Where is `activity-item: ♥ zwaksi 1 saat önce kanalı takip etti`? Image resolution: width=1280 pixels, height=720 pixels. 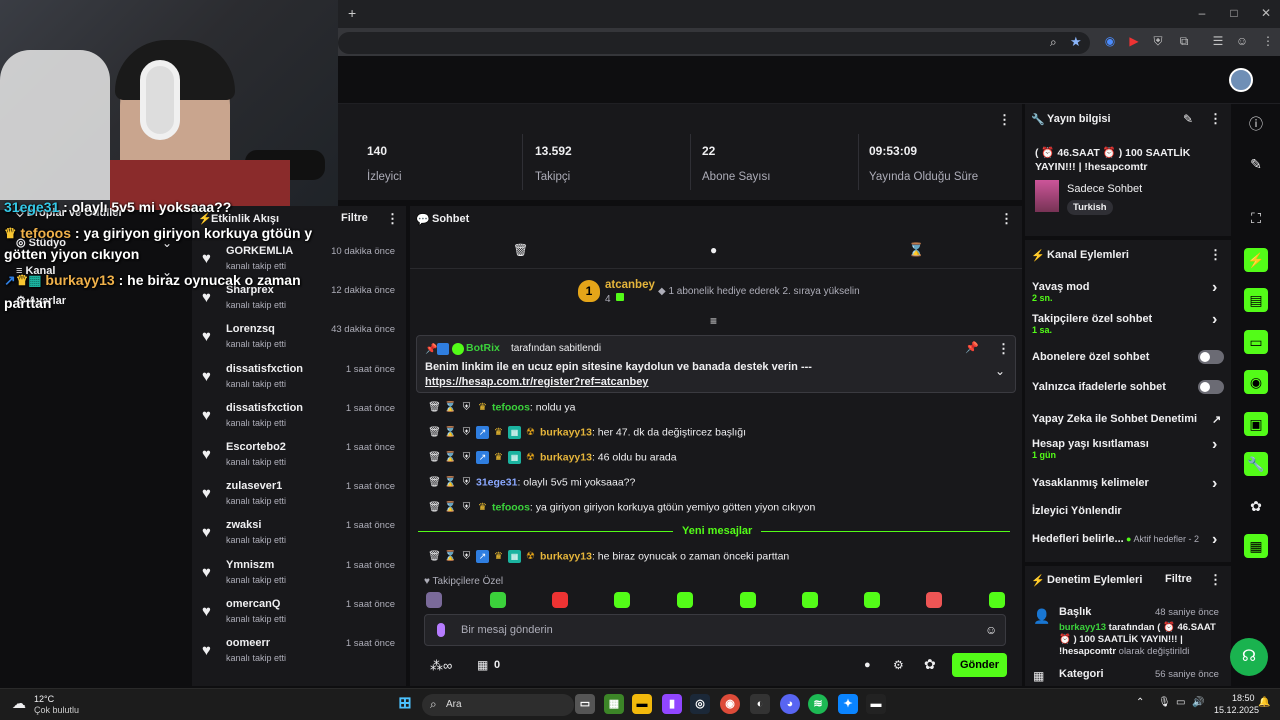 activity-item: ♥ zwaksi 1 saat önce kanalı takip etti is located at coordinates (298, 537).